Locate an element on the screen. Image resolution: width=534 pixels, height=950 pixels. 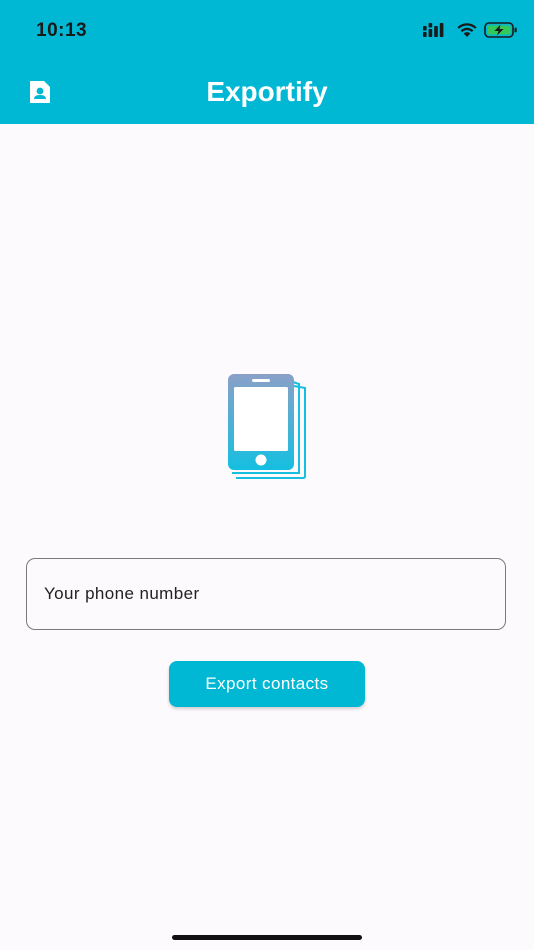
status-time: 10:13 is located at coordinates (62, 30).